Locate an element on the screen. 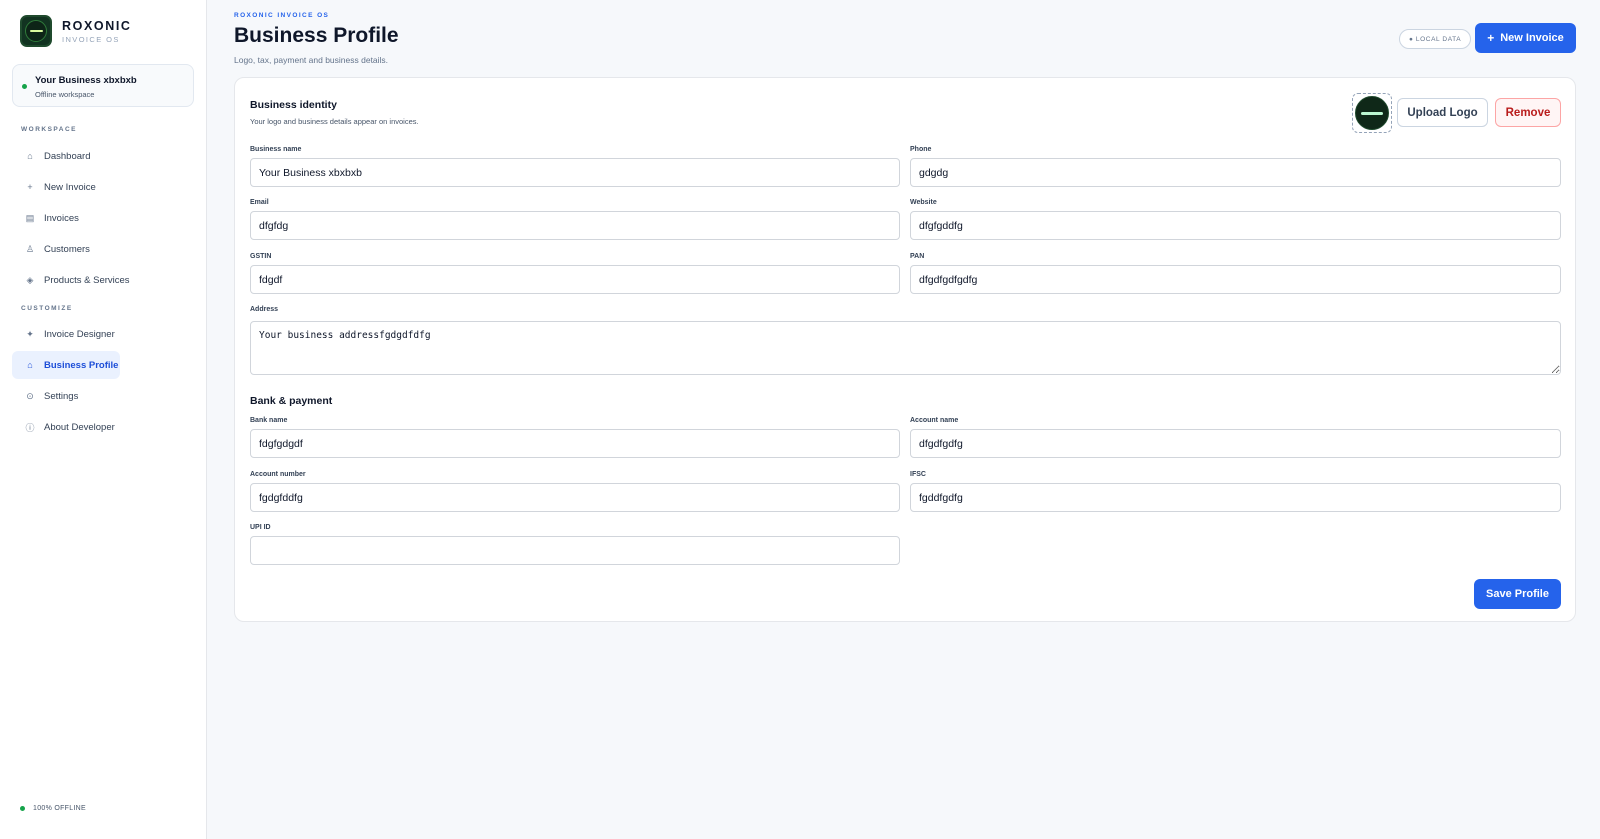  page-eyebrow: ROXONIC INVOICE OS is located at coordinates (282, 15).